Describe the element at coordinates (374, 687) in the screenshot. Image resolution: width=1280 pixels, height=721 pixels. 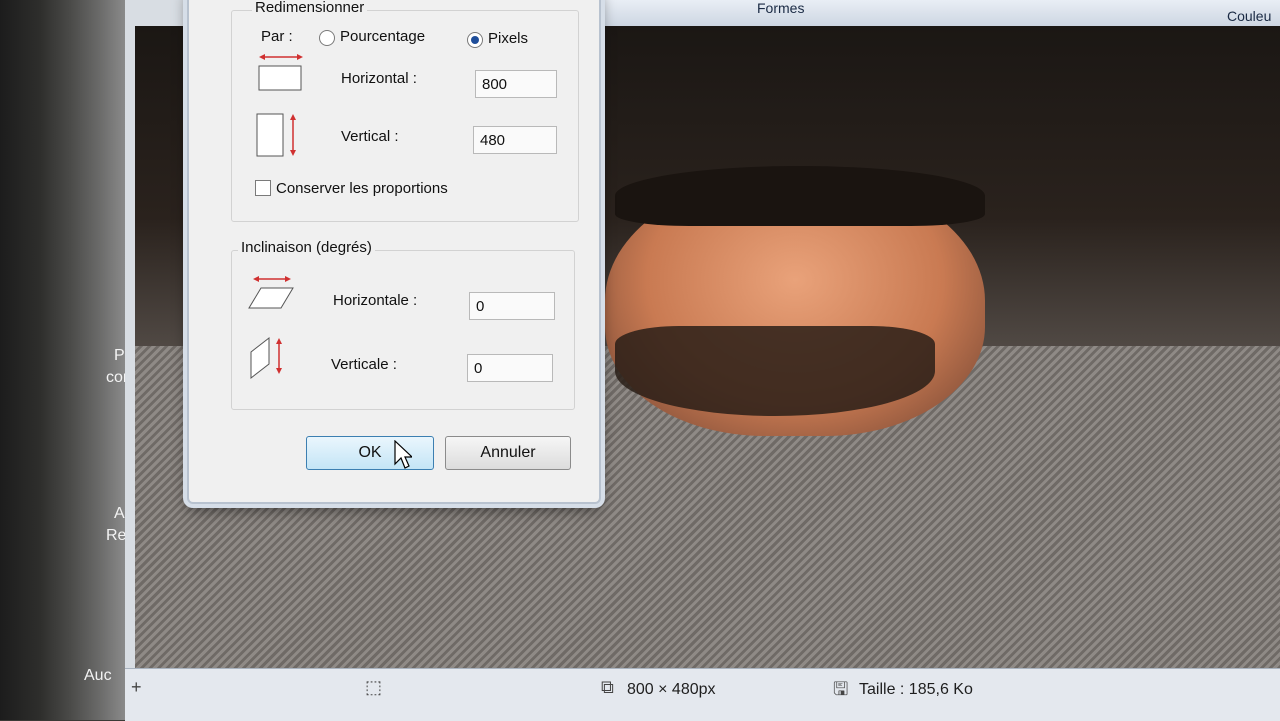
I see `selection-size-icon: ⬚` at that location.